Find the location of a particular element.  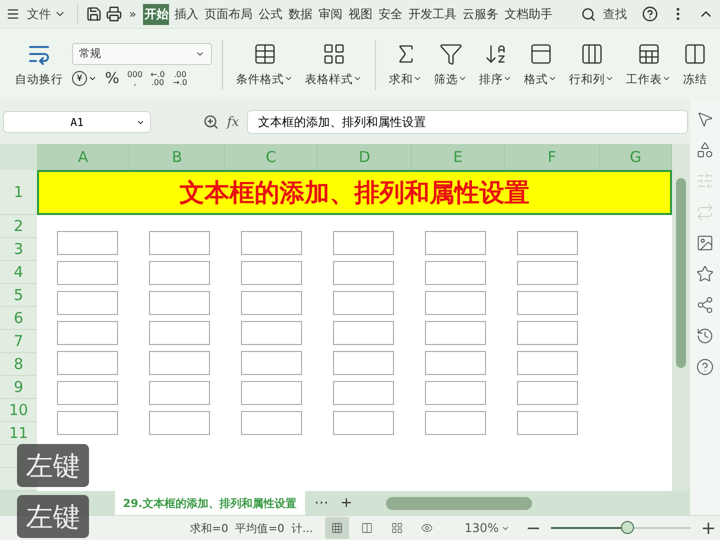

search-button: 查找 is located at coordinates (615, 14).